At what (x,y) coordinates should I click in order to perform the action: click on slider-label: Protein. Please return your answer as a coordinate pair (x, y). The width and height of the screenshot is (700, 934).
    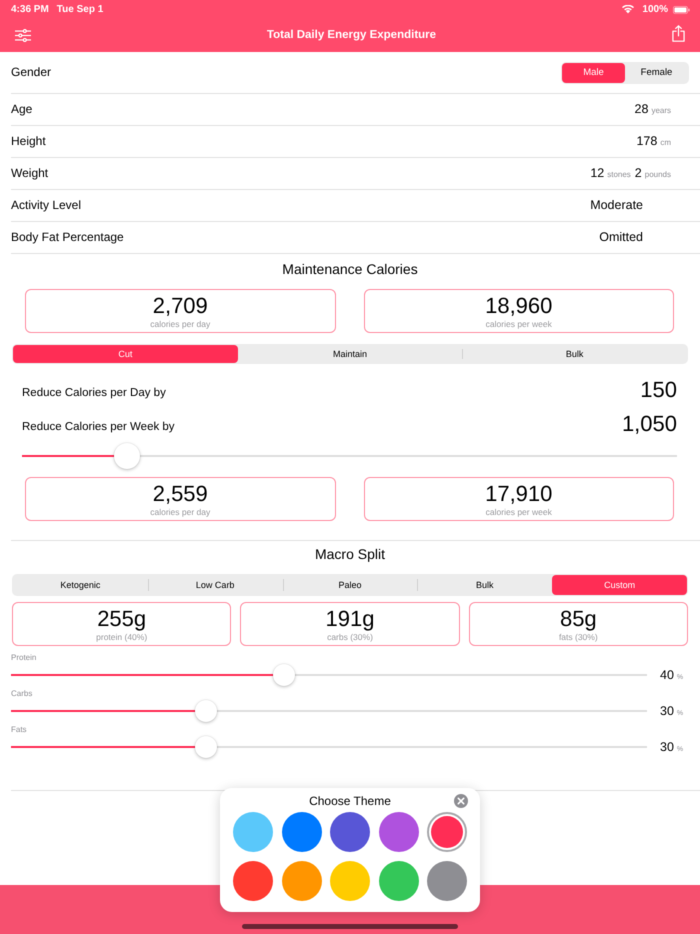
    Looking at the image, I should click on (24, 658).